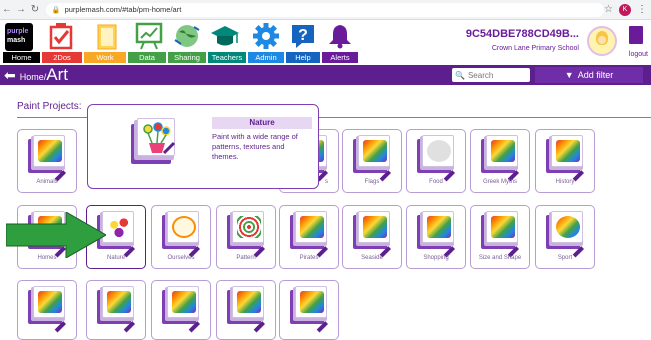 The width and height of the screenshot is (651, 340). I want to click on project-card-seaside: Seaside, so click(372, 237).